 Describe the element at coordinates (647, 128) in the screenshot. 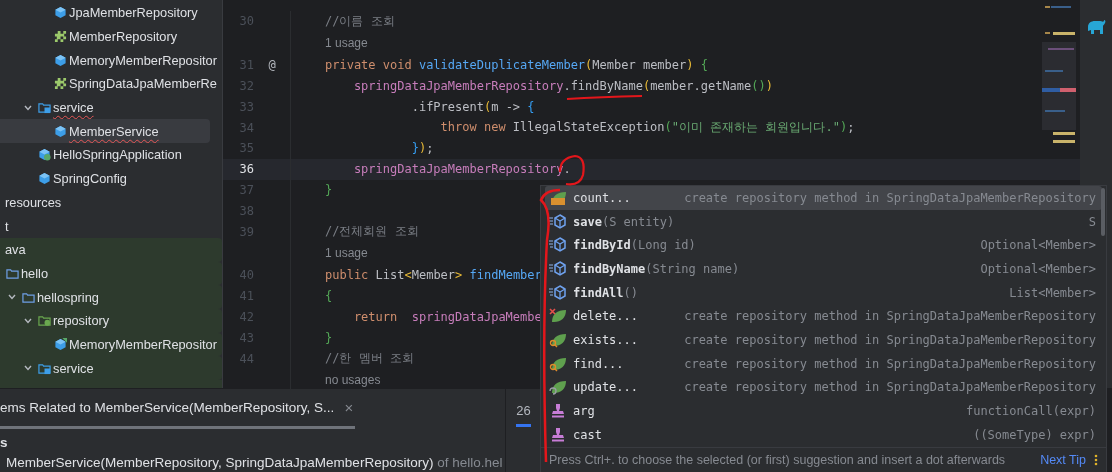

I see `code-line: throw new IllegalStateException("이미 존재하는 회원입니다.");` at that location.